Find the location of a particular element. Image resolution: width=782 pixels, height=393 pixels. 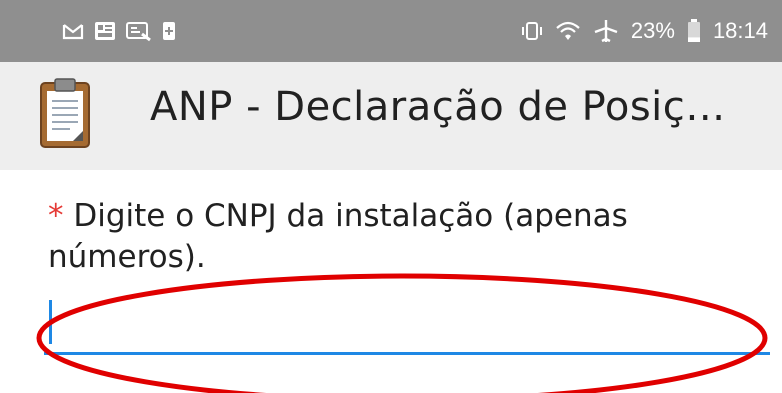

cnpj-input is located at coordinates (407, 329).